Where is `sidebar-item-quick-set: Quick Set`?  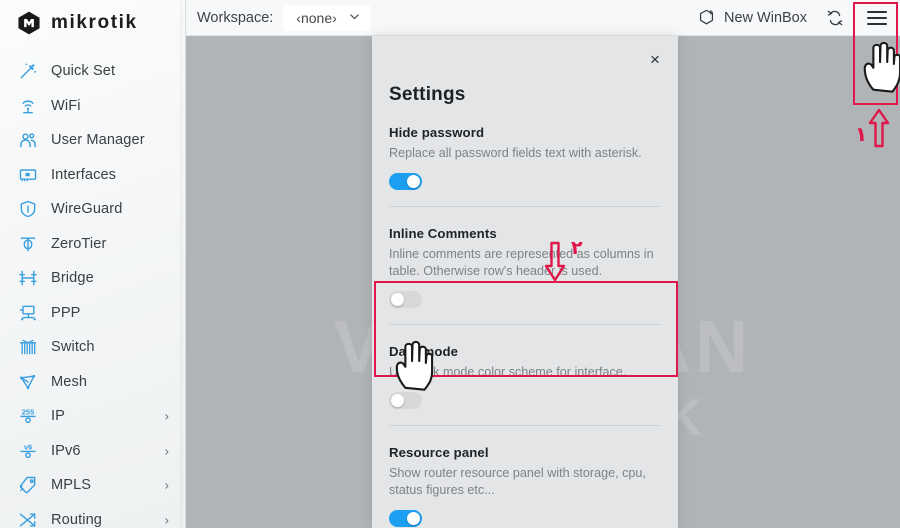
sidebar-item-quick-set: Quick Set is located at coordinates (92, 71).